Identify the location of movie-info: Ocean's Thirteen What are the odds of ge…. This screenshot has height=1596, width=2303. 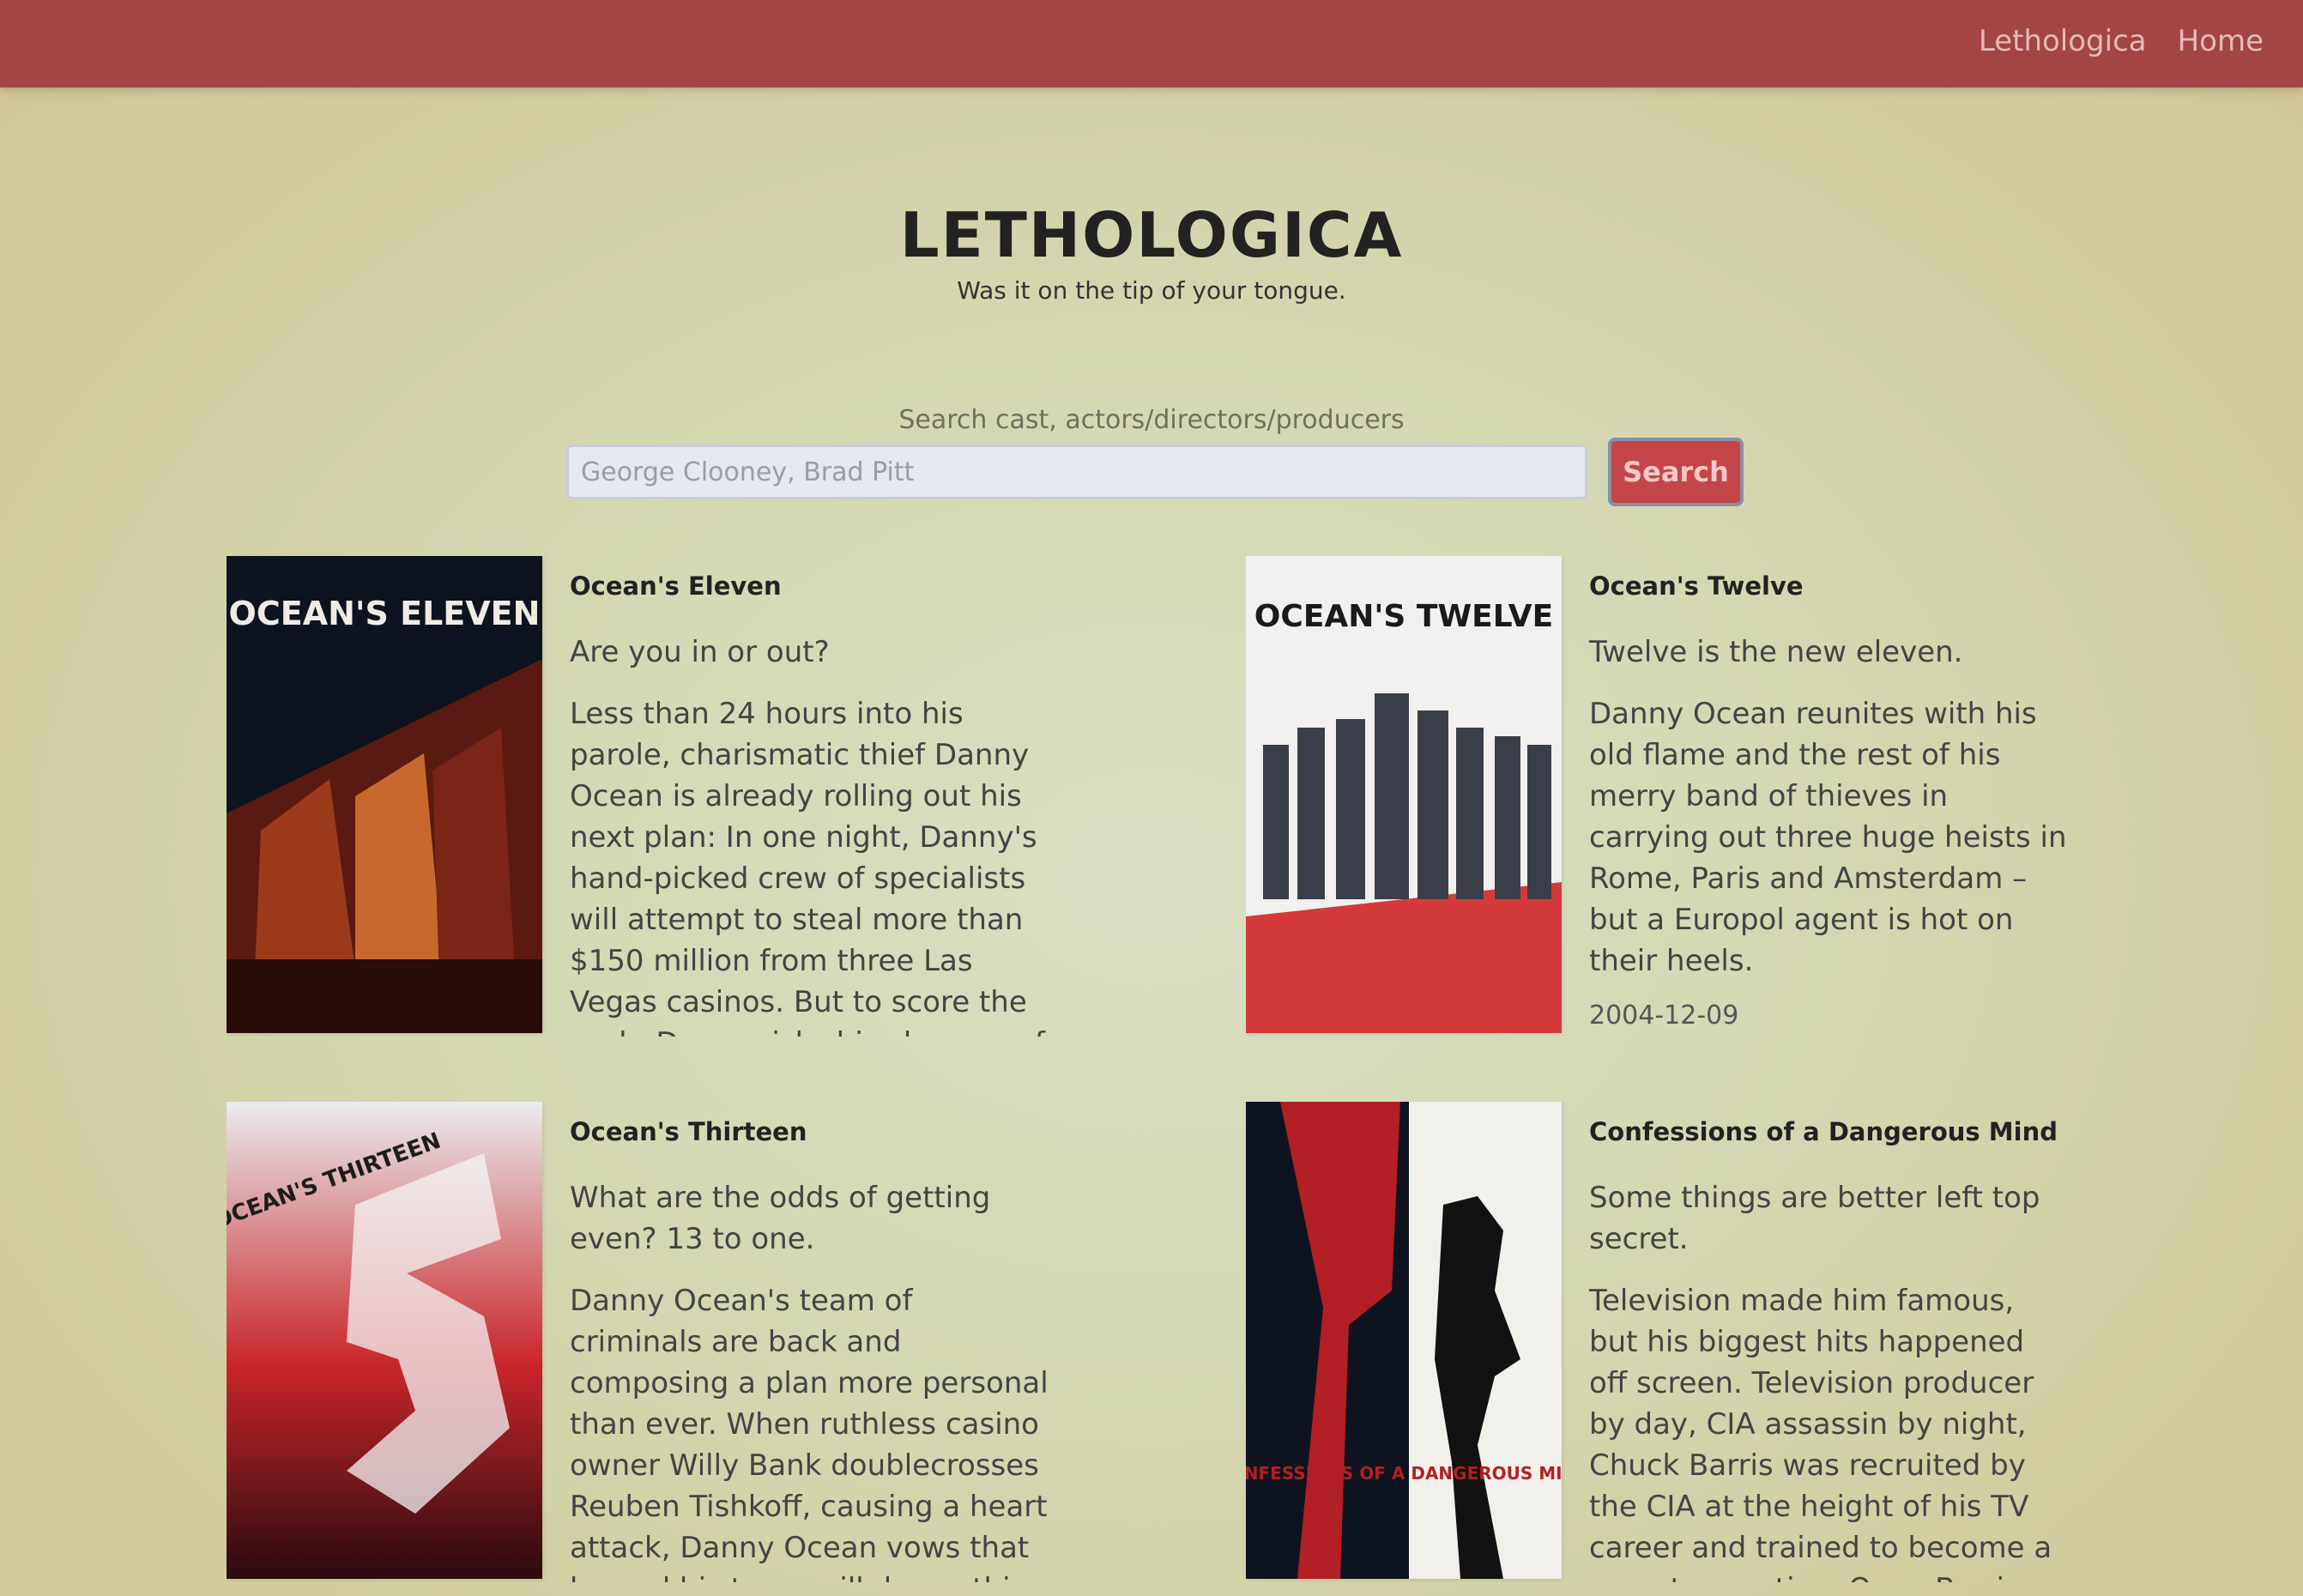
(810, 1349).